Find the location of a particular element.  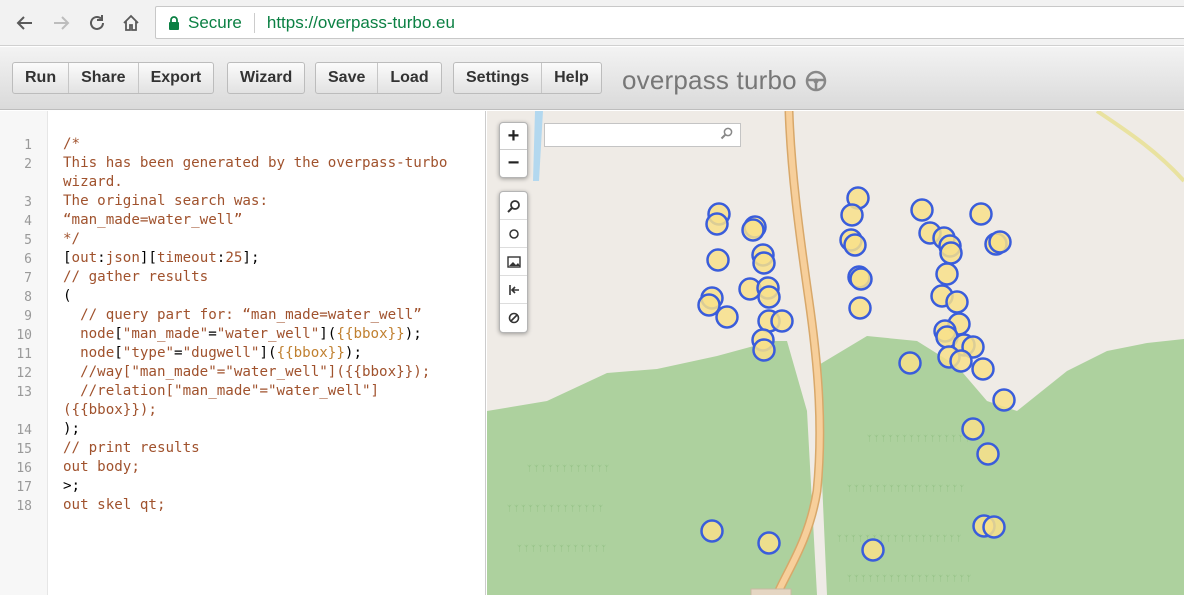

line-number: 15 is located at coordinates (24, 449).